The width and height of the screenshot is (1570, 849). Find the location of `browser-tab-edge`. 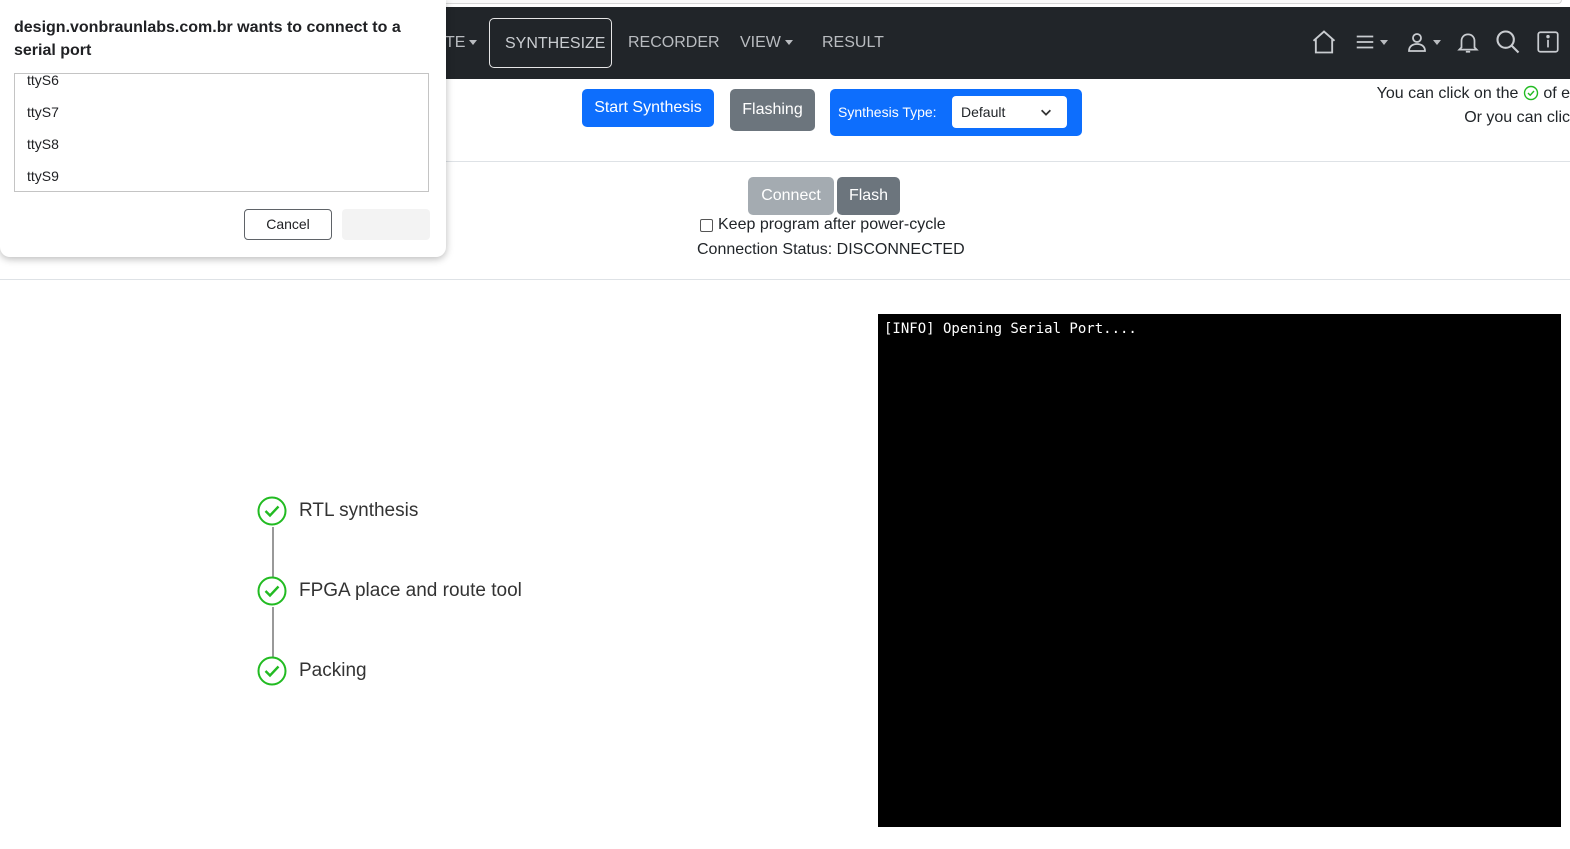

browser-tab-edge is located at coordinates (996, 2).